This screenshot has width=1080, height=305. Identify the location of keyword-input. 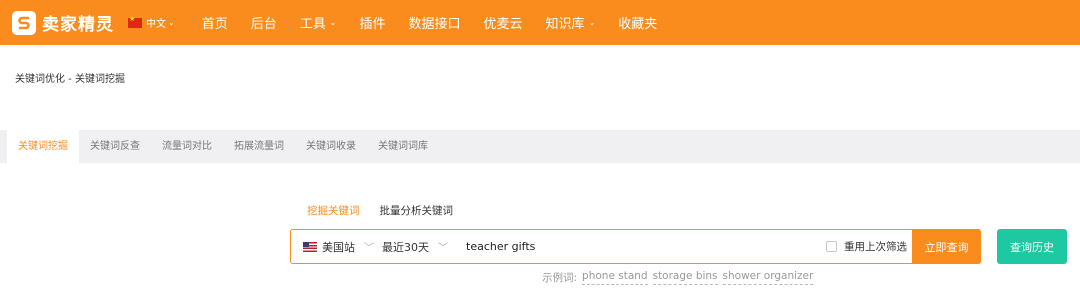
(641, 246).